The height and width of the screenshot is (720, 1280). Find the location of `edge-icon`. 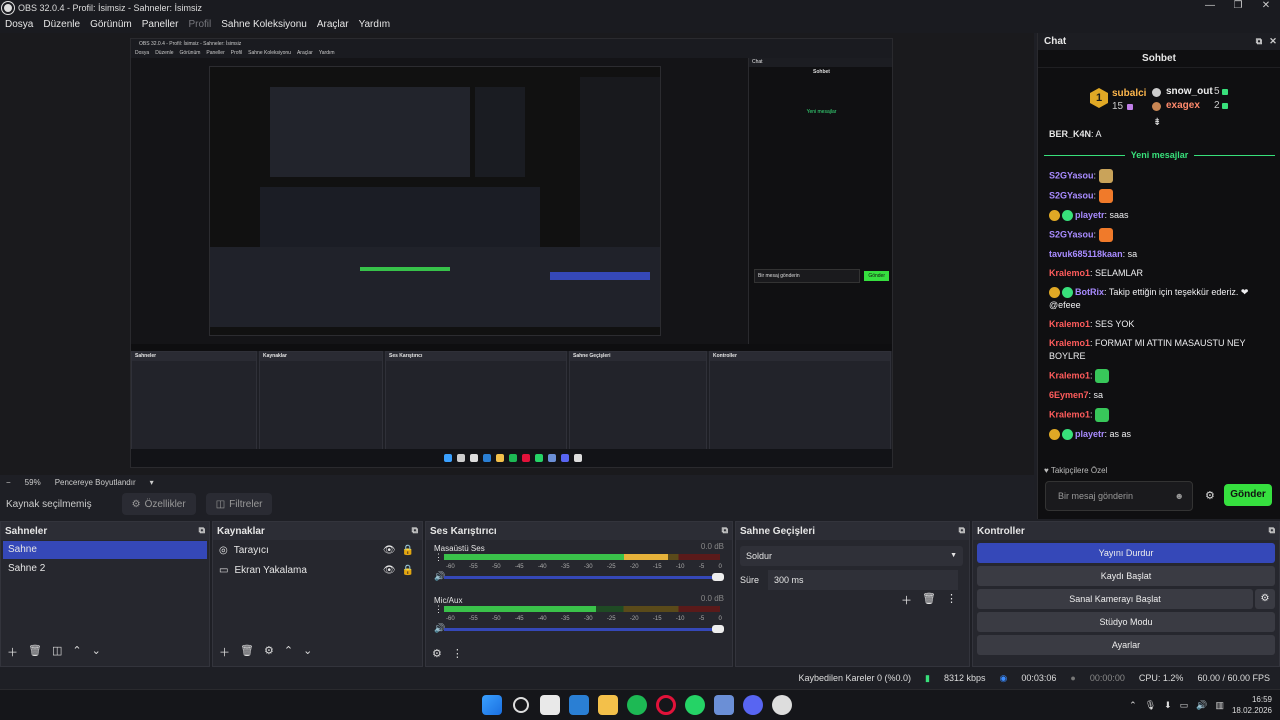

edge-icon is located at coordinates (579, 705).